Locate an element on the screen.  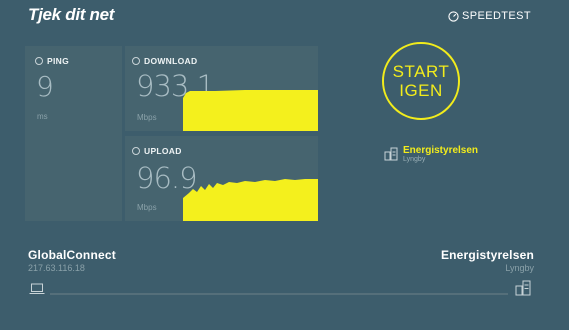
download-graph is located at coordinates (250, 110).